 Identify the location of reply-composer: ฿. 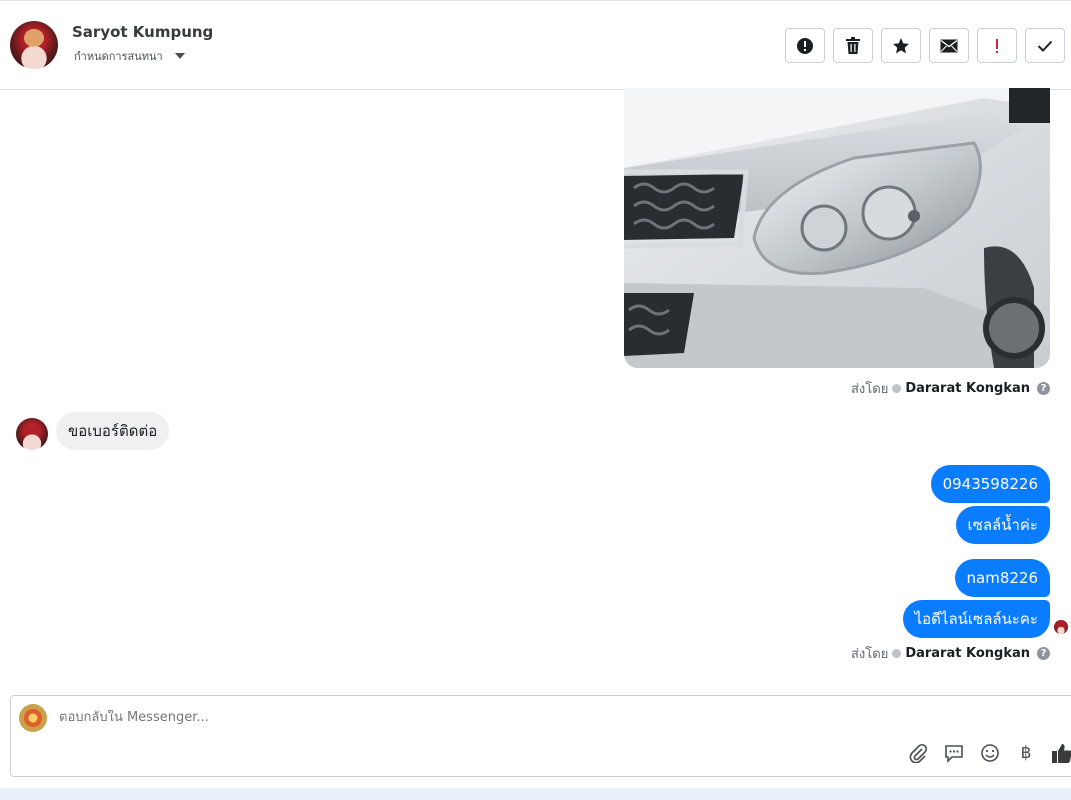
(540, 736).